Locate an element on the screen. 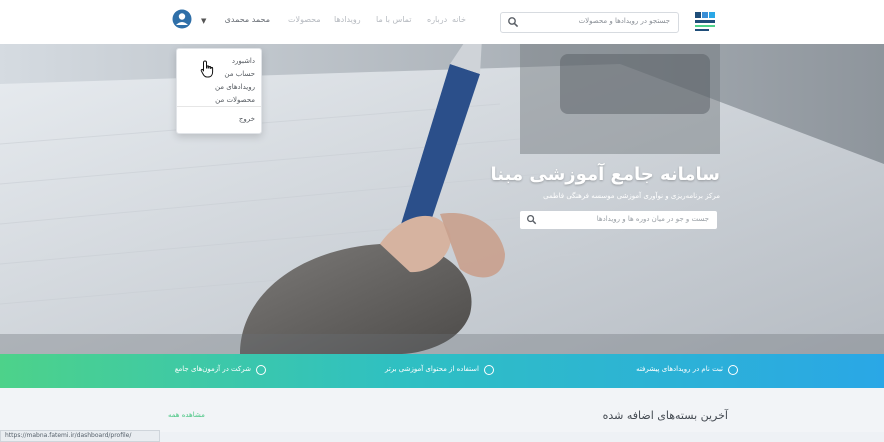 Image resolution: width=884 pixels, height=442 pixels. menu-item-my-account: حساب من is located at coordinates (239, 74).